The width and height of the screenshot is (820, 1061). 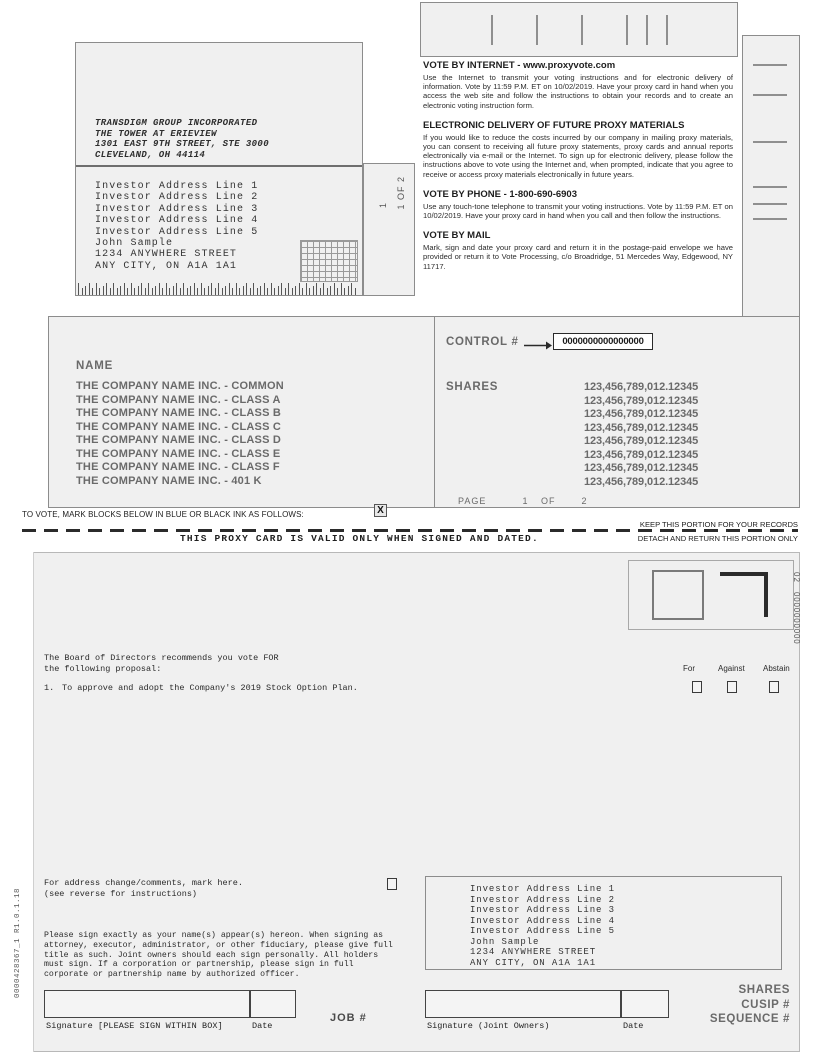 I want to click on barcode-bars, so click(x=579, y=29).